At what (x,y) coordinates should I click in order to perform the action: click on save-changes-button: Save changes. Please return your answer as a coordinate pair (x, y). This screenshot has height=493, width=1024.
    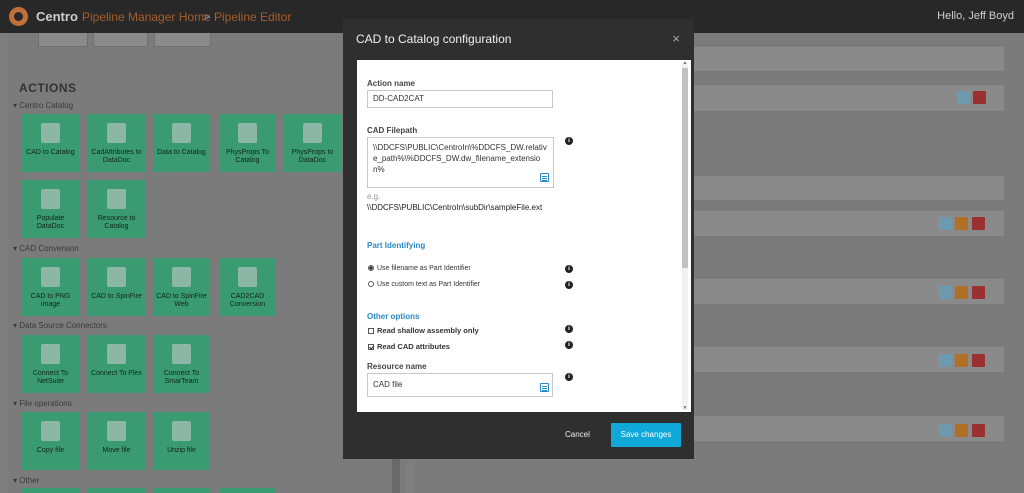
    Looking at the image, I should click on (646, 435).